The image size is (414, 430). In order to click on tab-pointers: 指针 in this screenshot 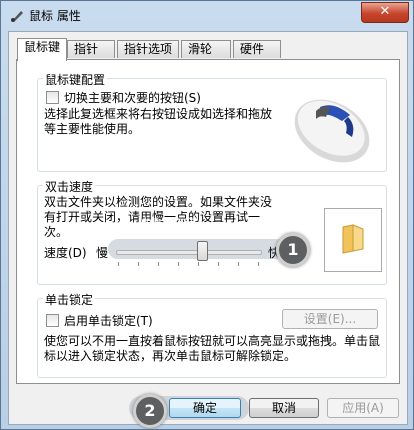, I will do `click(91, 49)`.